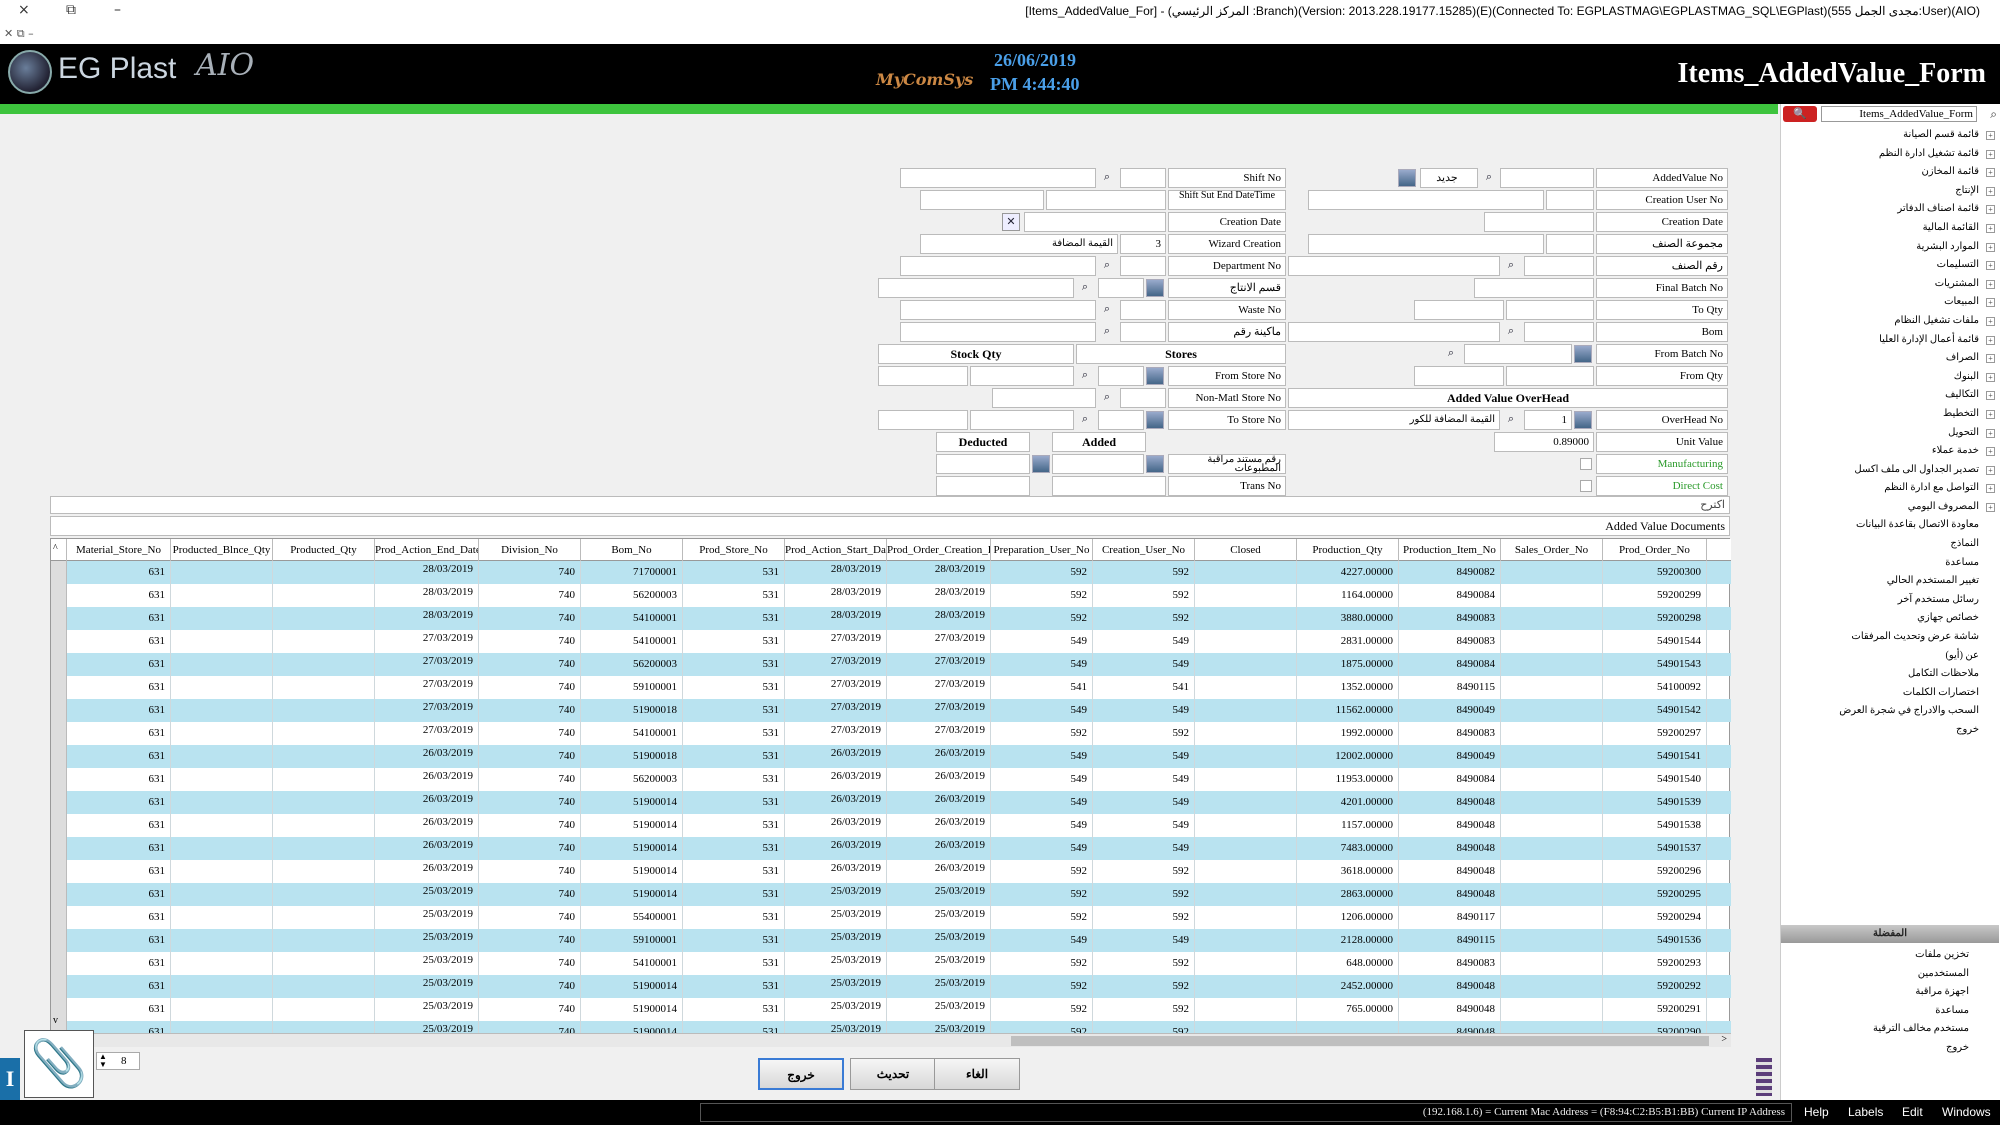 The image size is (2000, 1125). Describe the element at coordinates (1890, 525) in the screenshot. I see `sidebar-tree-item: معاودة الاتصال بقاعدة البيانات` at that location.